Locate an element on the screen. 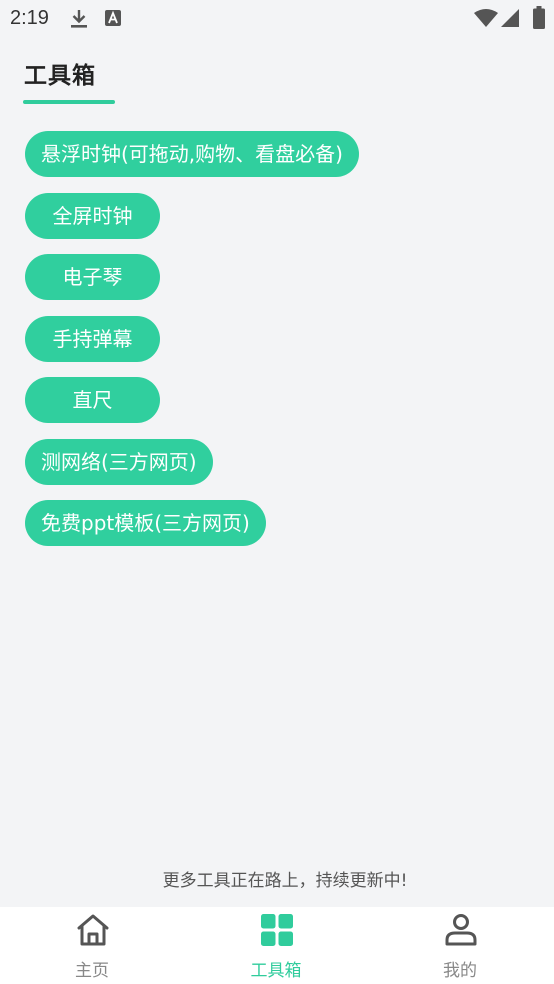 The height and width of the screenshot is (984, 554). nav-mine: 我的 is located at coordinates (460, 945).